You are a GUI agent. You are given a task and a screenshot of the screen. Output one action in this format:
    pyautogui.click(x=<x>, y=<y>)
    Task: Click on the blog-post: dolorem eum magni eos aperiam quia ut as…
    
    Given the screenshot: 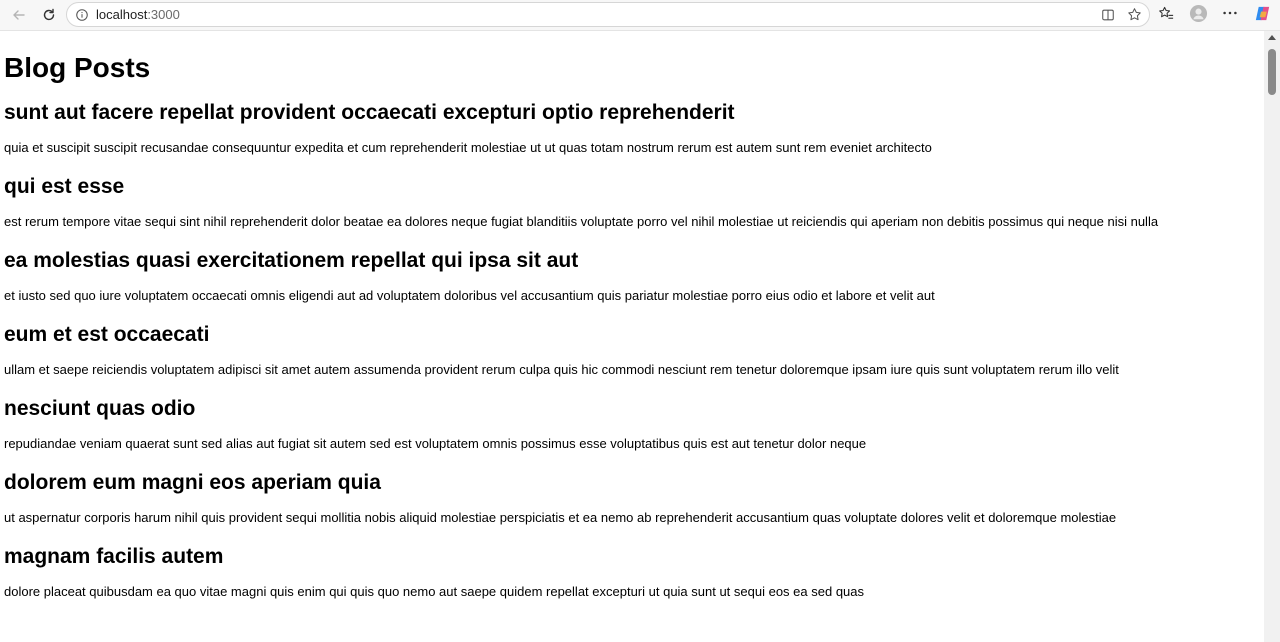 What is the action you would take?
    pyautogui.click(x=633, y=498)
    